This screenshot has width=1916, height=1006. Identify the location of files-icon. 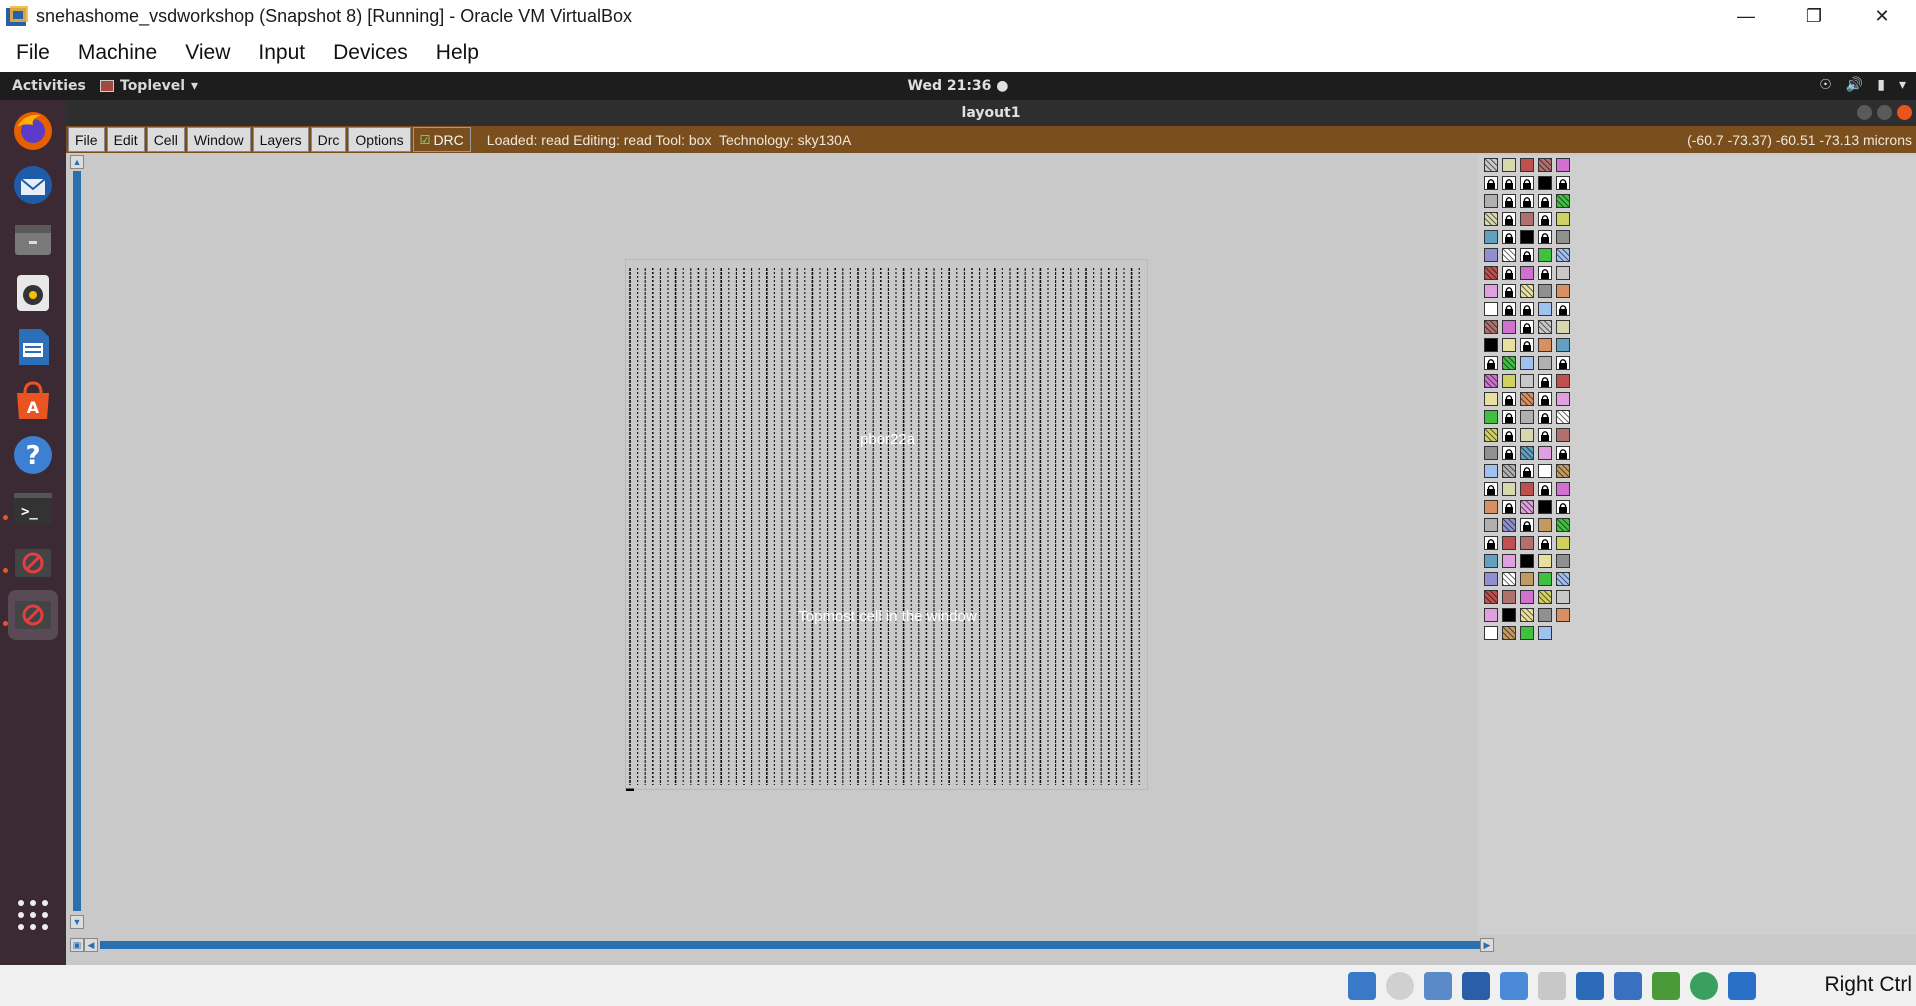
(33, 239).